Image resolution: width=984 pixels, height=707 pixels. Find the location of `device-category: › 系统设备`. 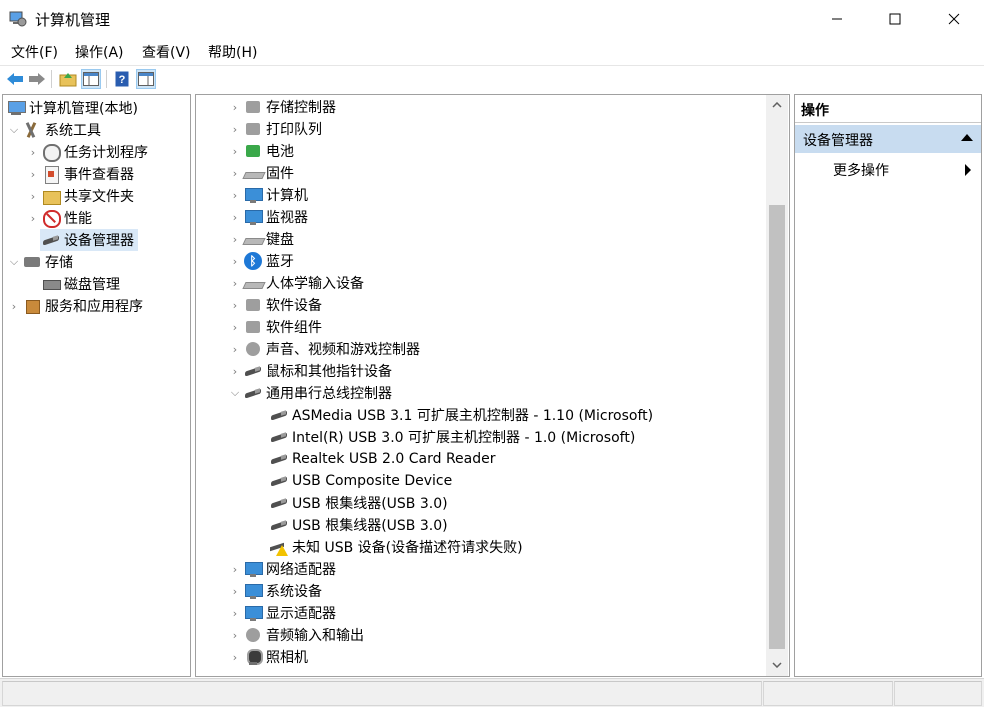

device-category: › 系统设备 is located at coordinates (275, 591).